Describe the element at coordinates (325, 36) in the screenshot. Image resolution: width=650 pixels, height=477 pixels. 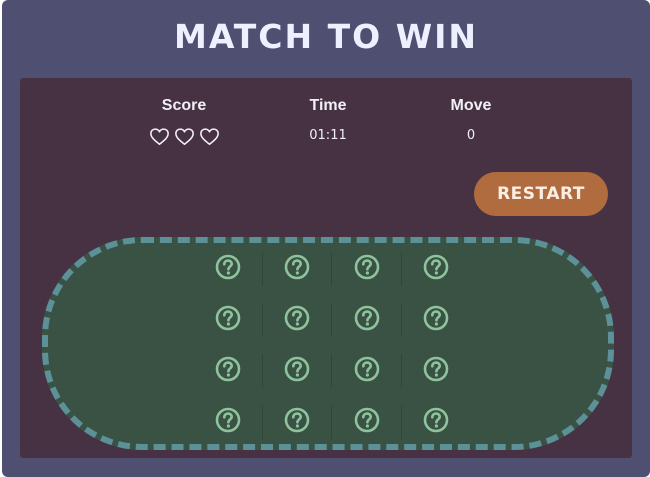
I see `game-title: MATCH TO WIN` at that location.